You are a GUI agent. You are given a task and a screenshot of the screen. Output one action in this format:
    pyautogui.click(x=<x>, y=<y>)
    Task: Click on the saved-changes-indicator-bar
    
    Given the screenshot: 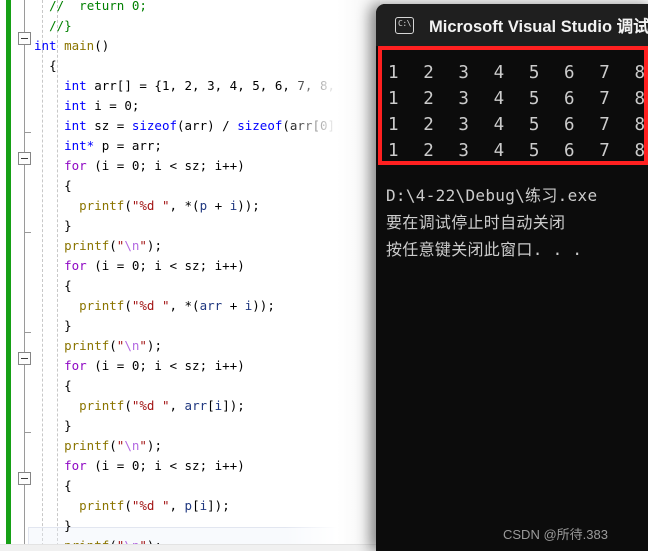 What is the action you would take?
    pyautogui.click(x=8, y=275)
    